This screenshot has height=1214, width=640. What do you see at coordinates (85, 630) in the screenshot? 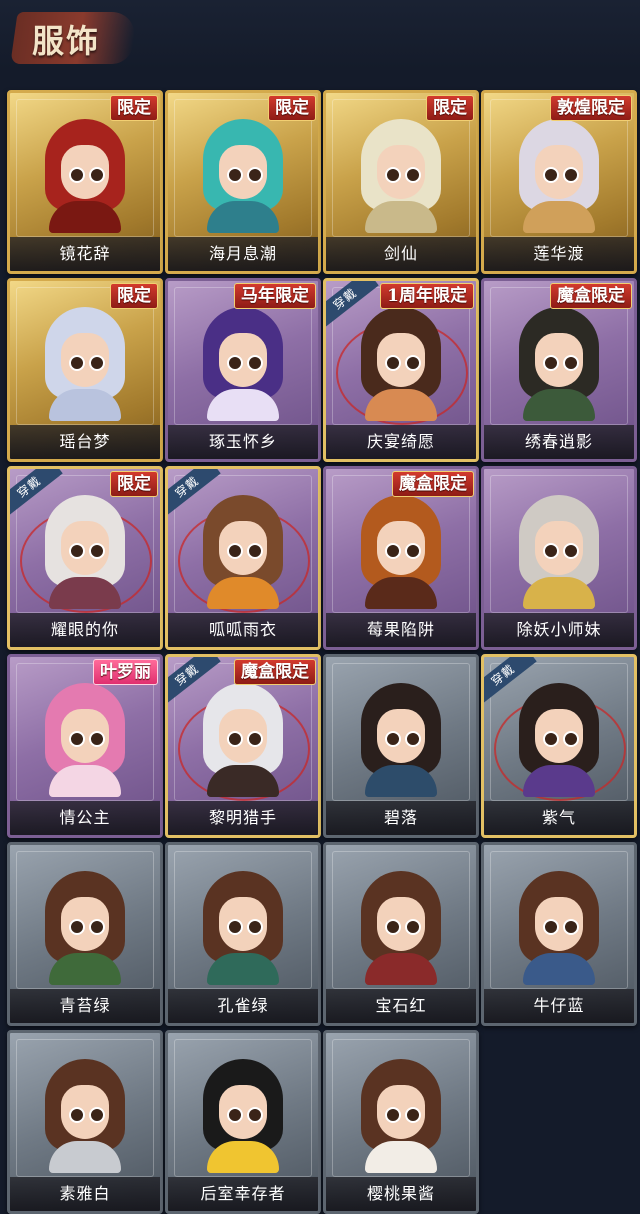
I see `costume-name: 耀眼的你` at bounding box center [85, 630].